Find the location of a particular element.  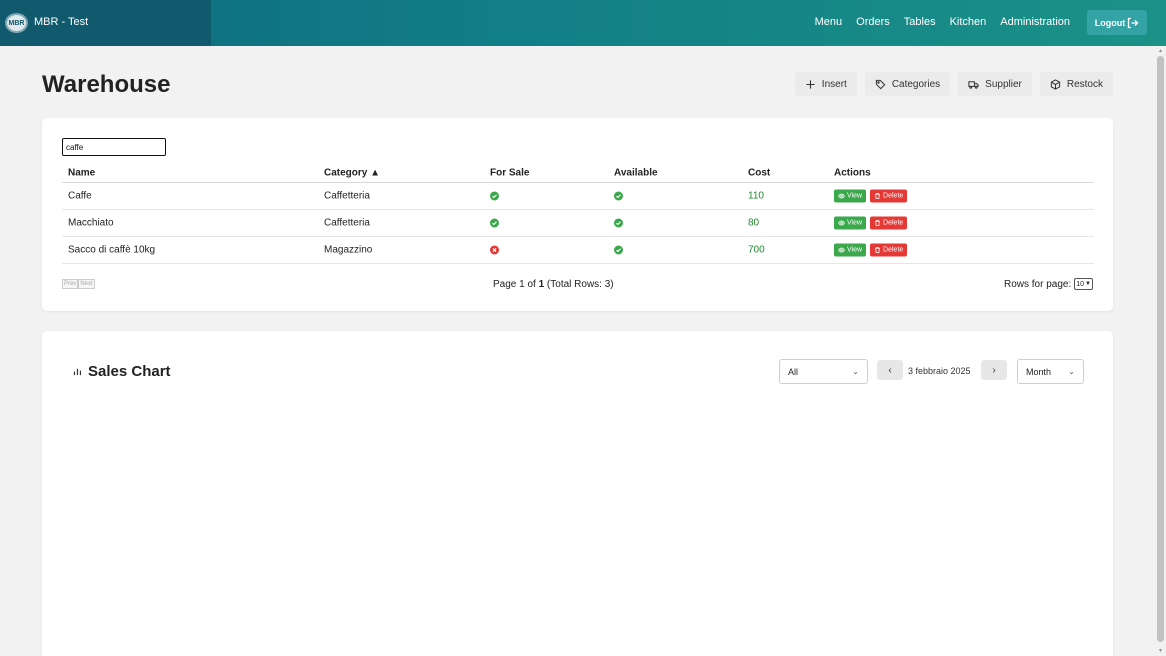

logout-label: Logout is located at coordinates (1110, 22).